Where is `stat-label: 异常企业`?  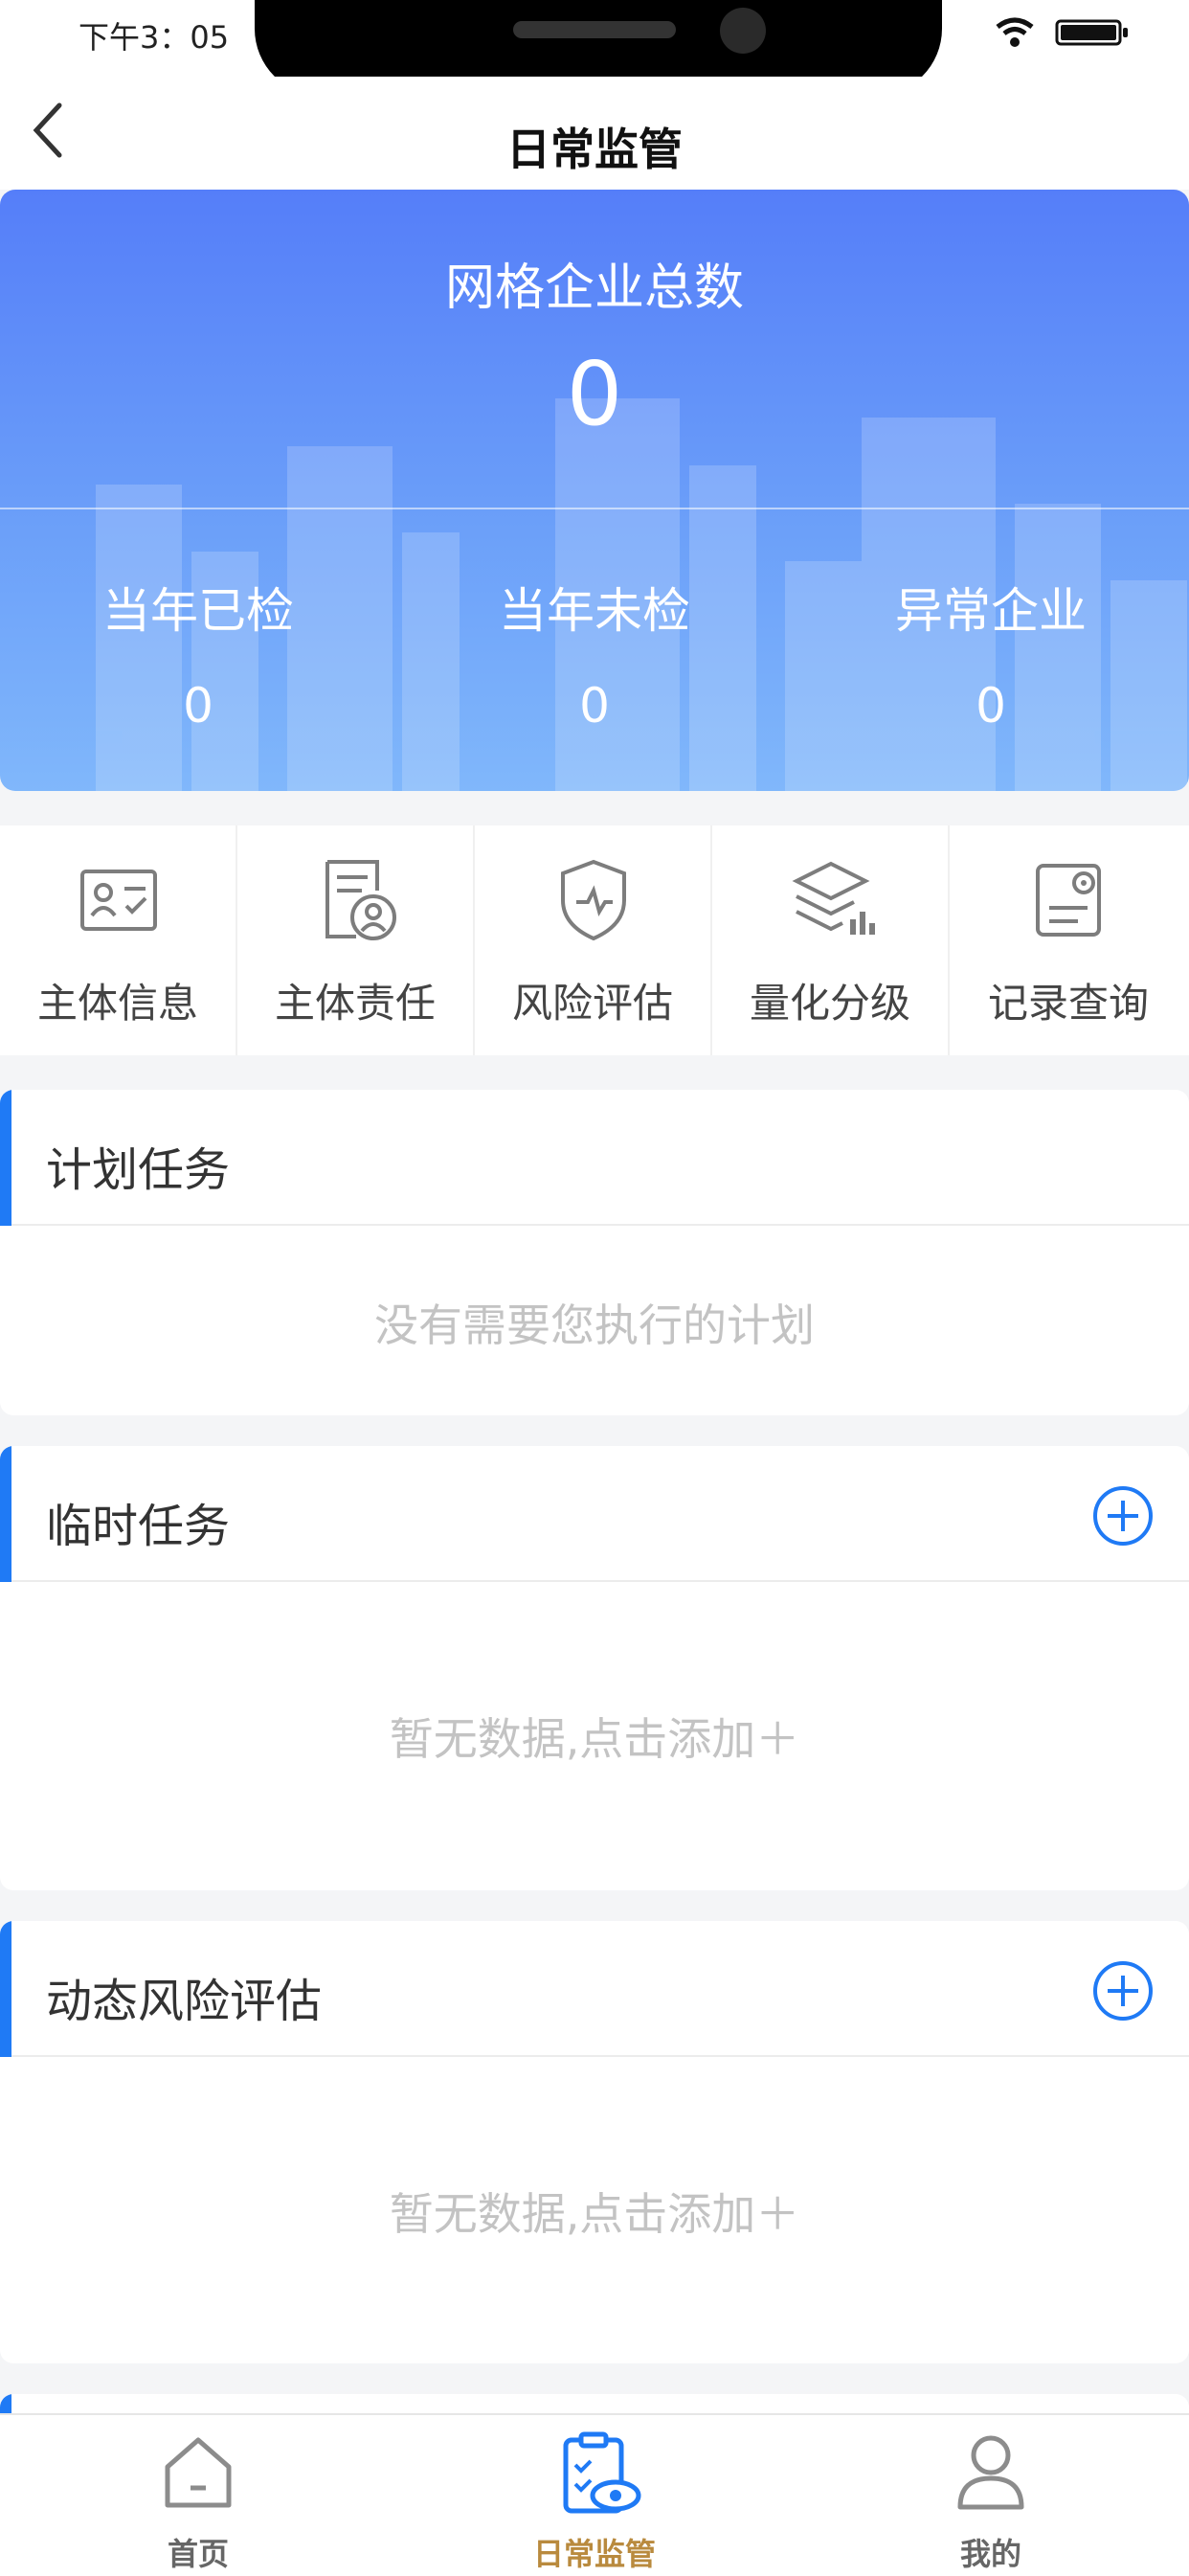 stat-label: 异常企业 is located at coordinates (991, 611).